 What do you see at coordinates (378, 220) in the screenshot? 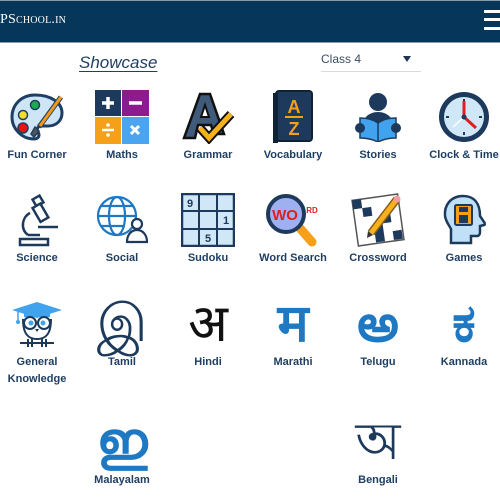
I see `crossword-pencil-icon` at bounding box center [378, 220].